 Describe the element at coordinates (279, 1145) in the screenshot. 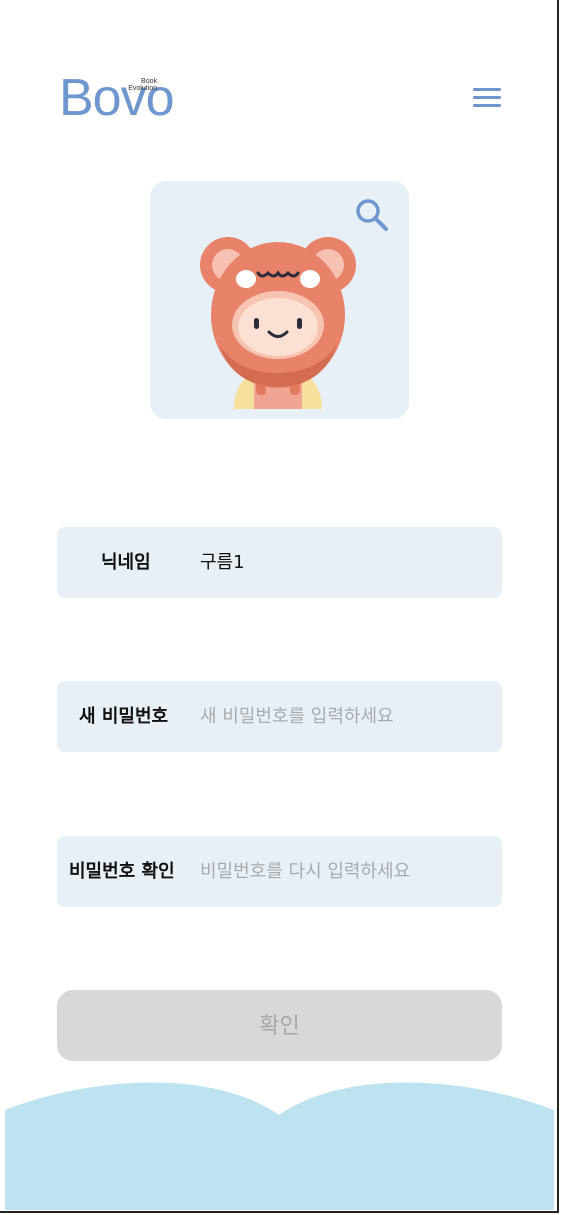

I see `open-book-decoration` at that location.